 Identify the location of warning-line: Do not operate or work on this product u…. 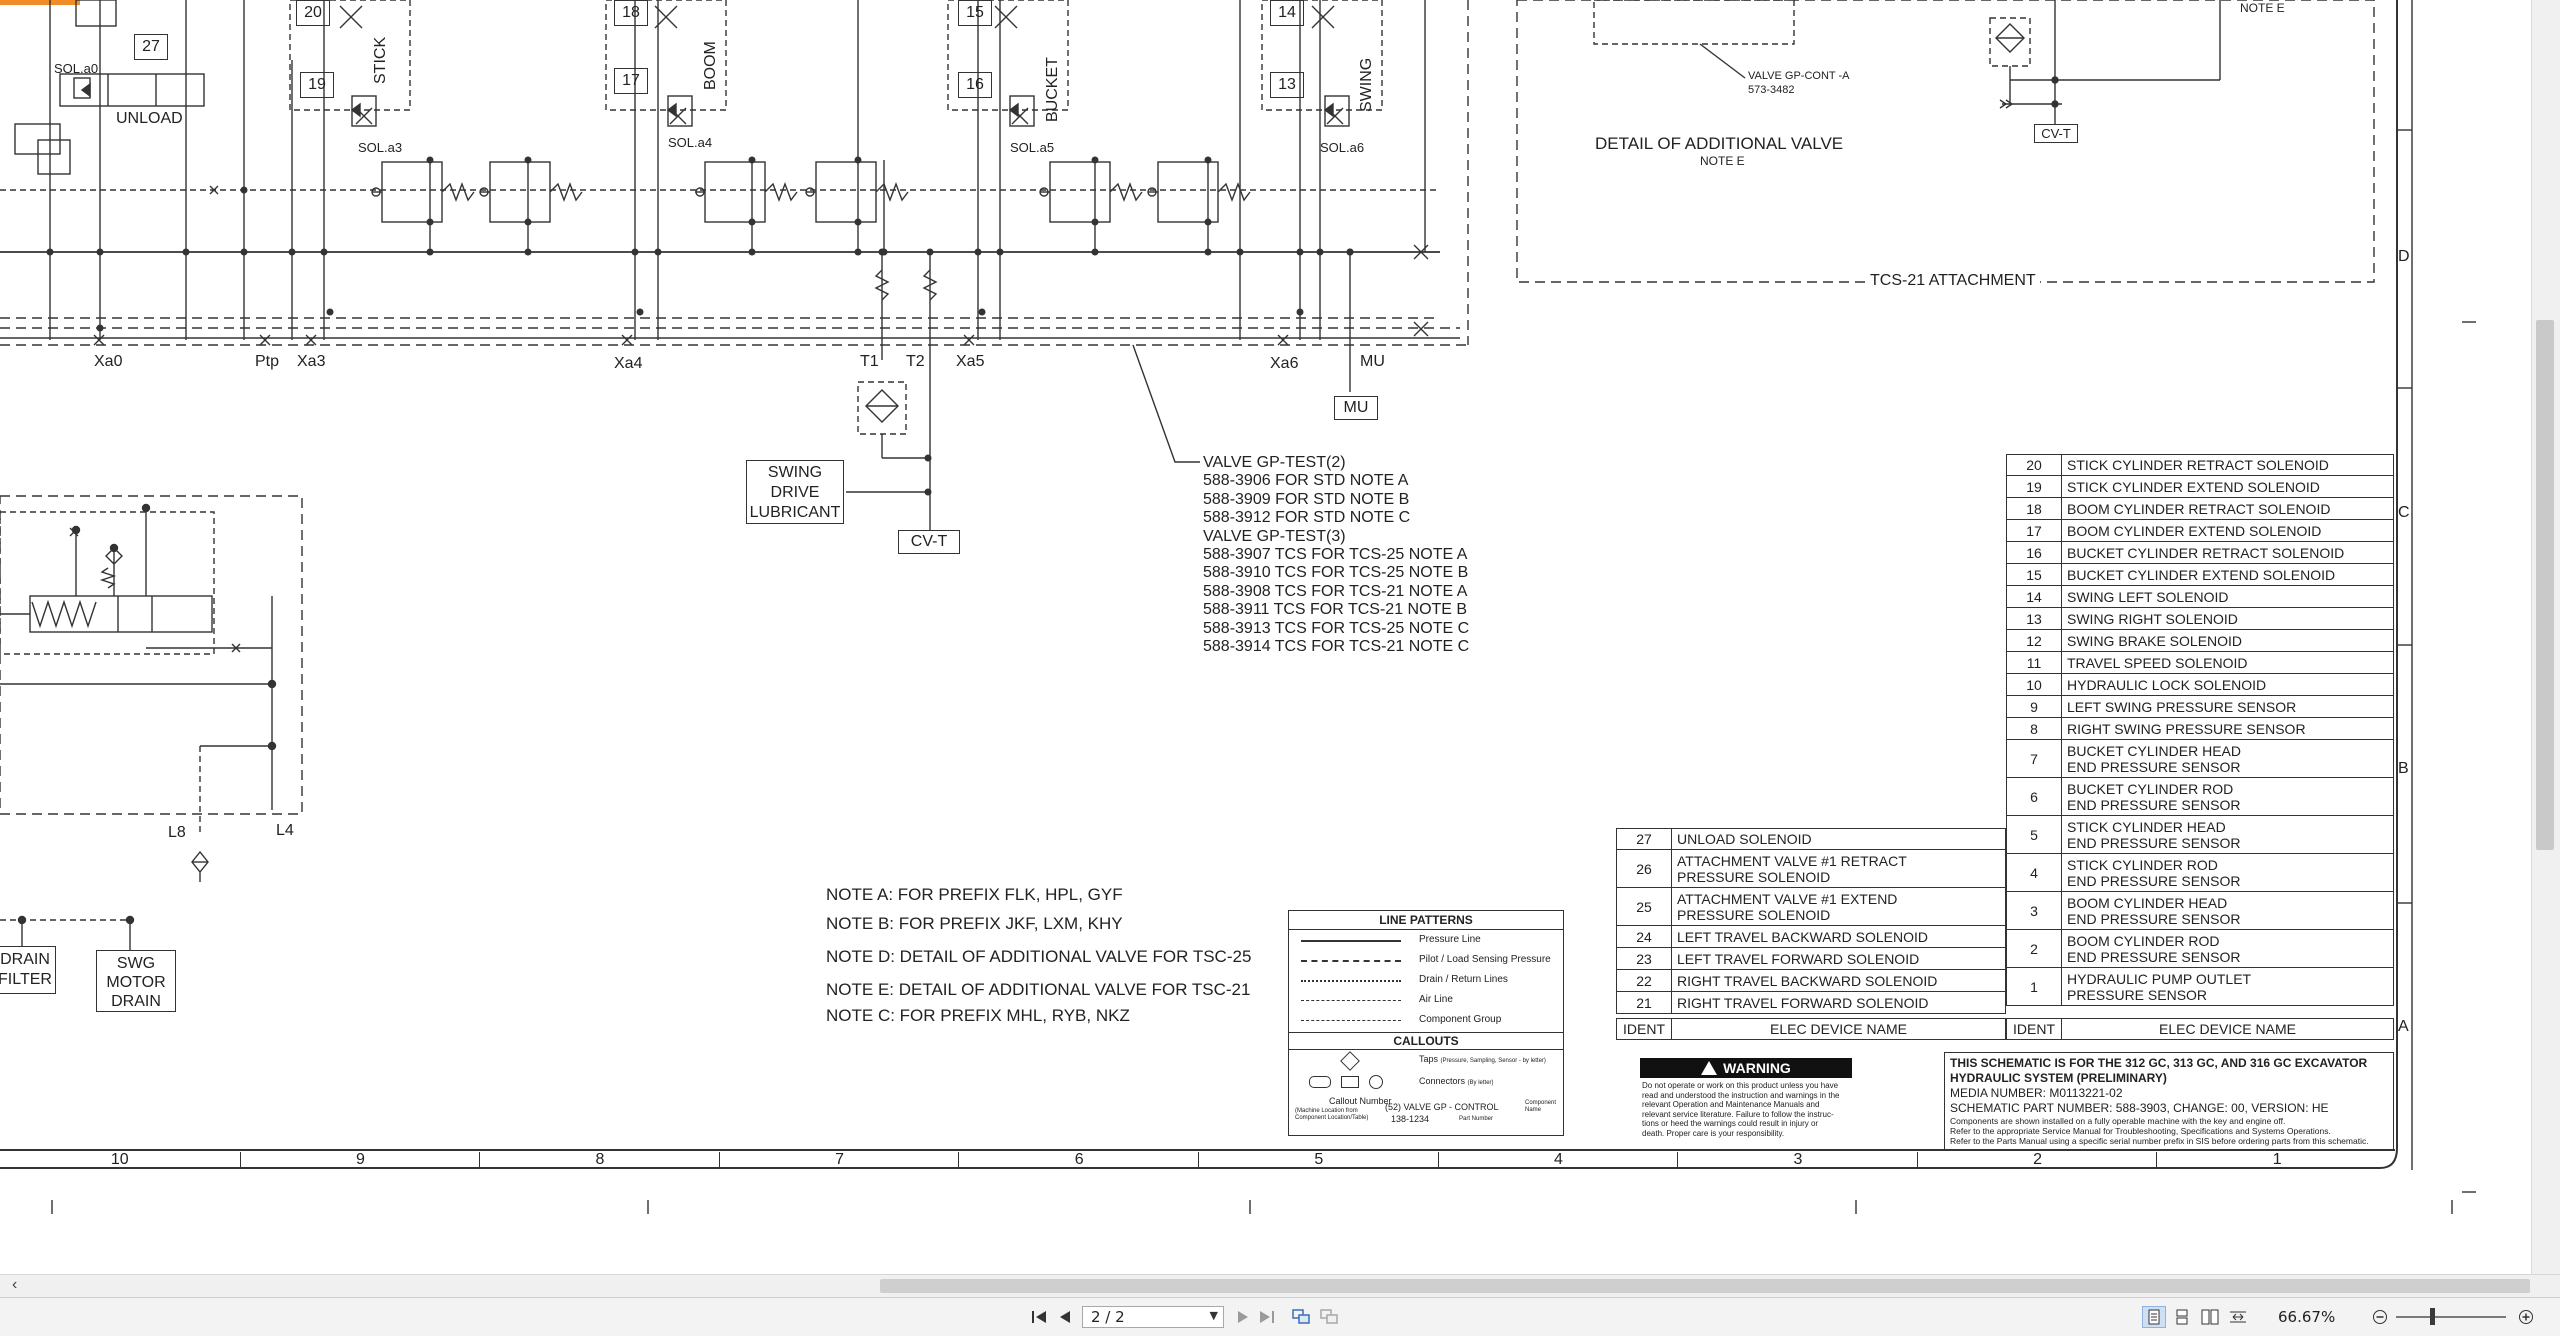
(1740, 1085).